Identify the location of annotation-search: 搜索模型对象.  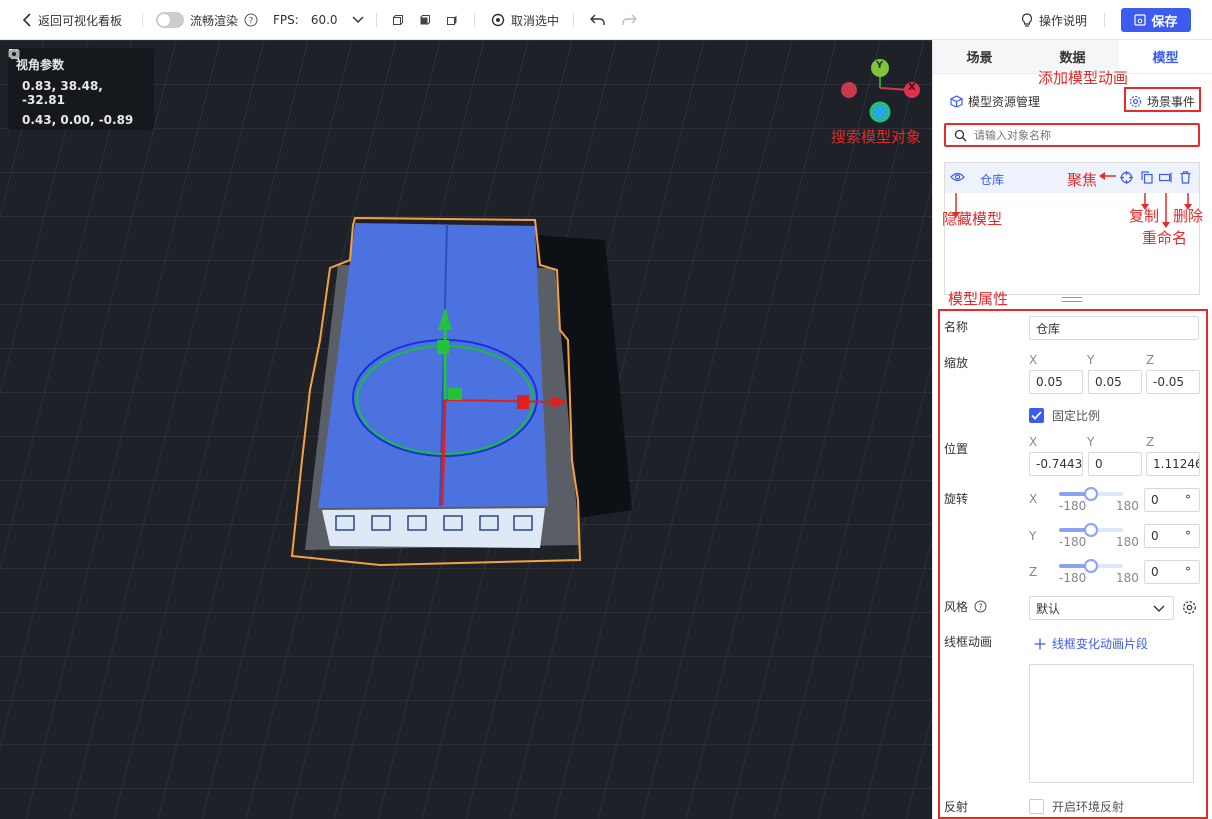
(876, 137).